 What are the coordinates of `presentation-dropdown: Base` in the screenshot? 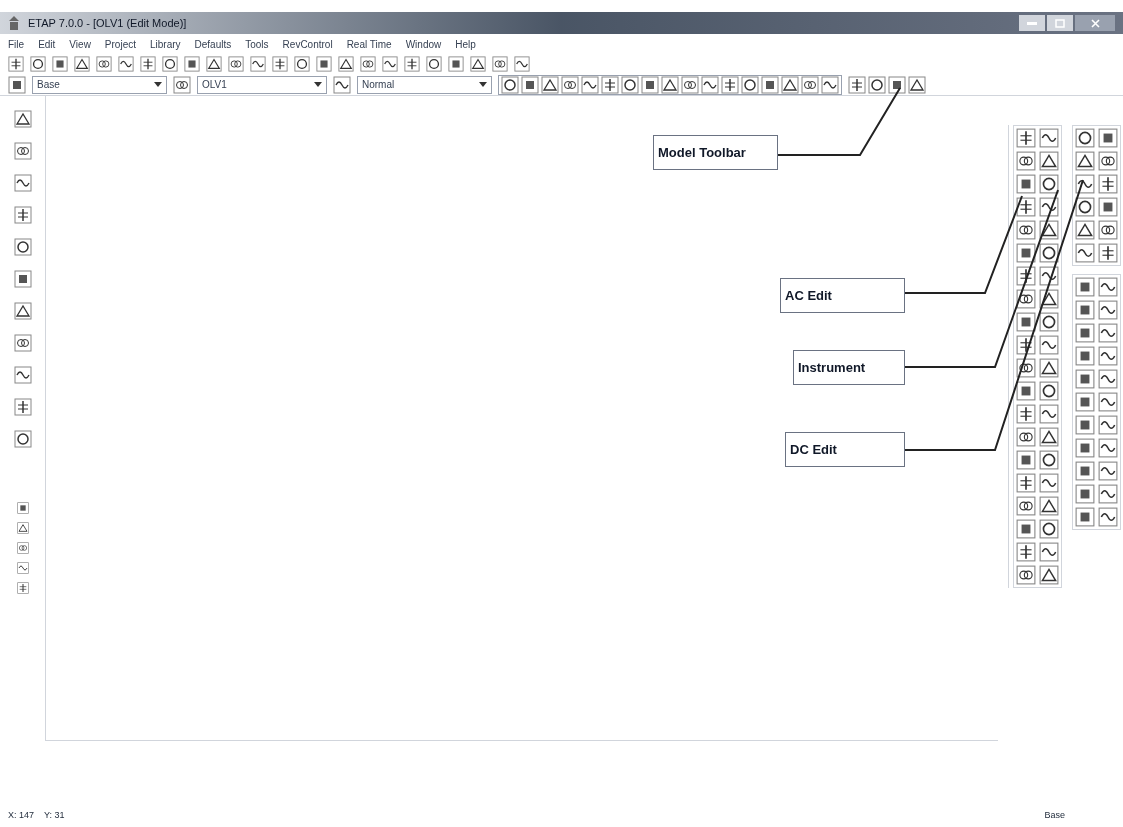 It's located at (99, 84).